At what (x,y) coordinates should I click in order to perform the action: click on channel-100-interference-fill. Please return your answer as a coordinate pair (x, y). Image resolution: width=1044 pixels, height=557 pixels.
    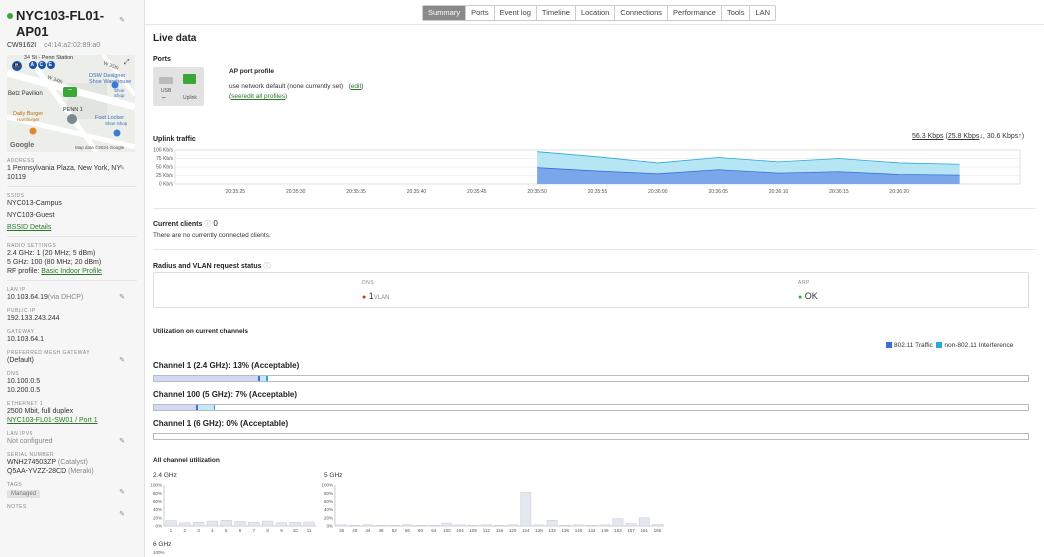
    Looking at the image, I should click on (205, 407).